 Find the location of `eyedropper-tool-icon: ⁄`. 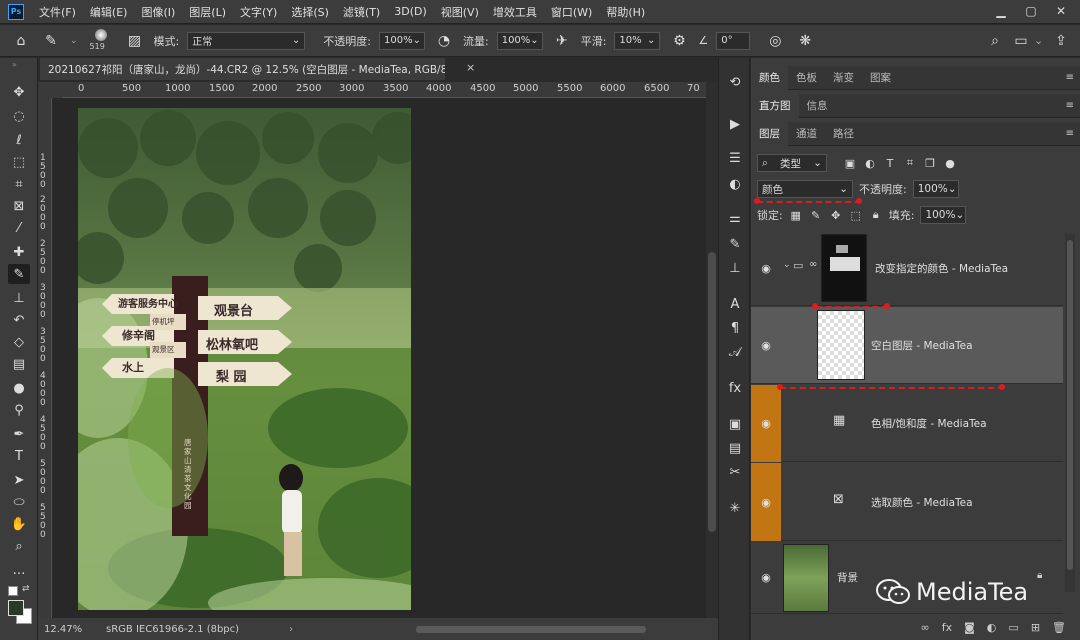

eyedropper-tool-icon: ⁄ is located at coordinates (19, 228).